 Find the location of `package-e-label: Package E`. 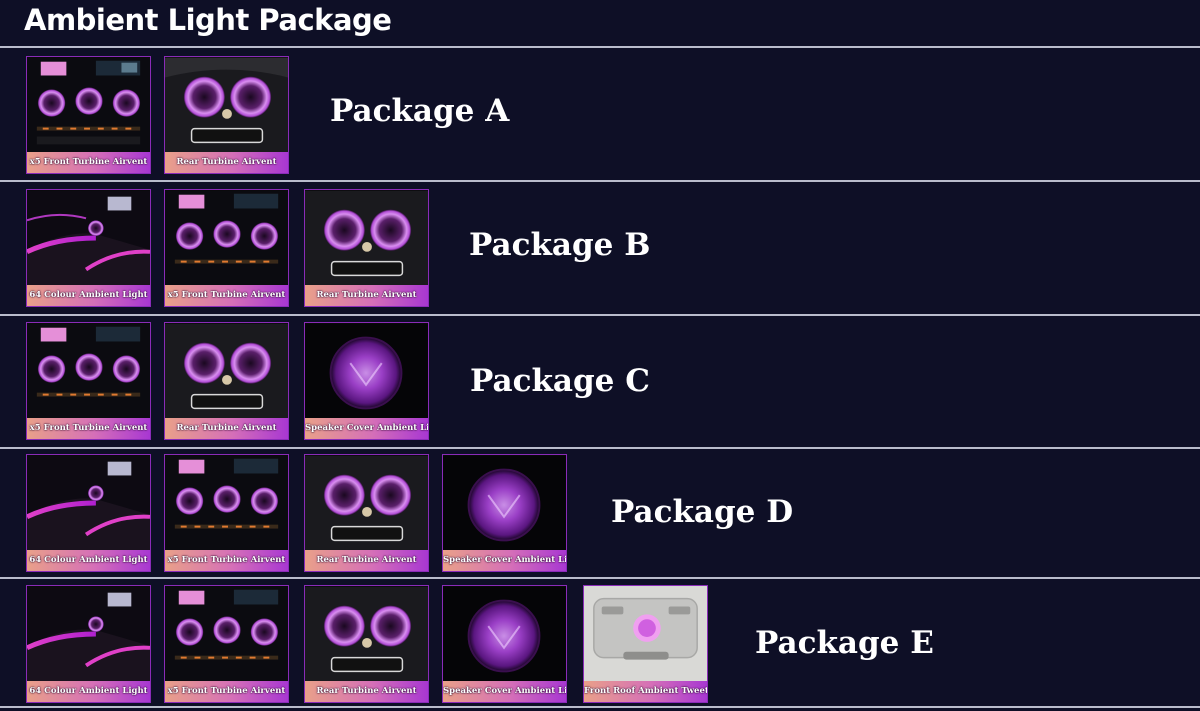

package-e-label: Package E is located at coordinates (844, 643).